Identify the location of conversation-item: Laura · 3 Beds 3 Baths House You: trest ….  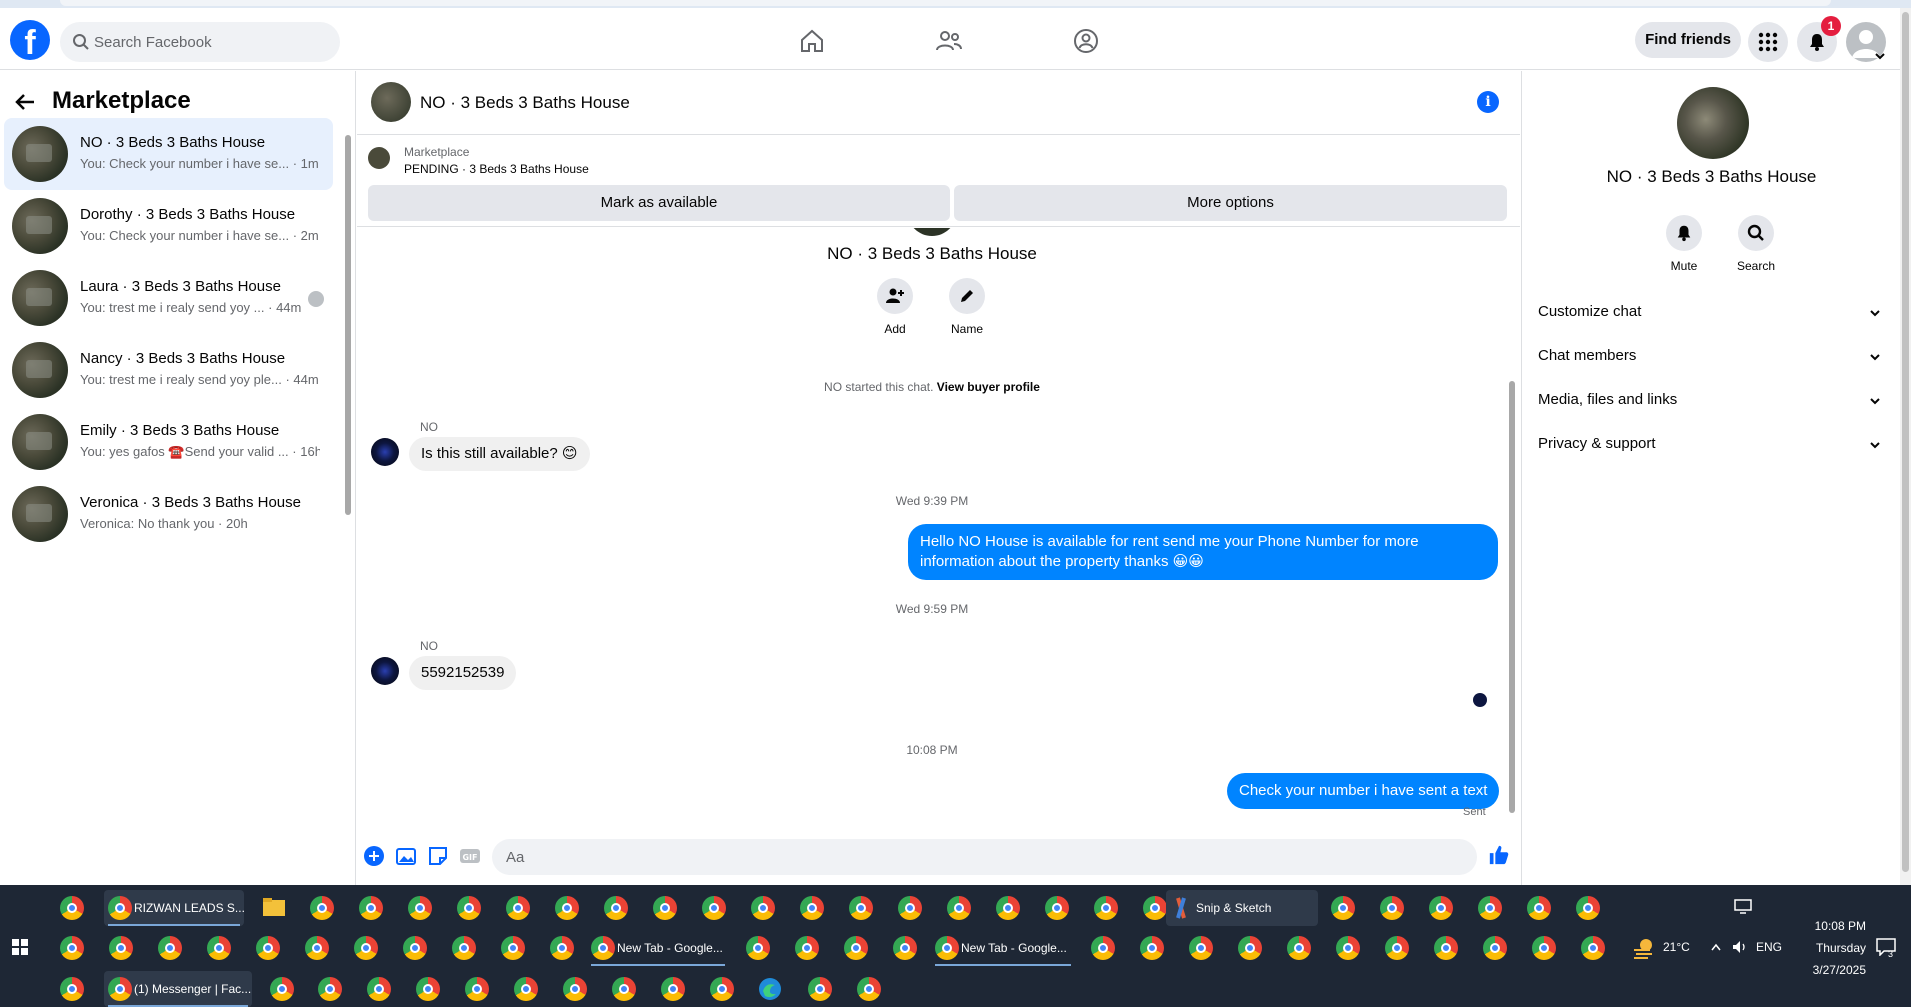
(168, 298).